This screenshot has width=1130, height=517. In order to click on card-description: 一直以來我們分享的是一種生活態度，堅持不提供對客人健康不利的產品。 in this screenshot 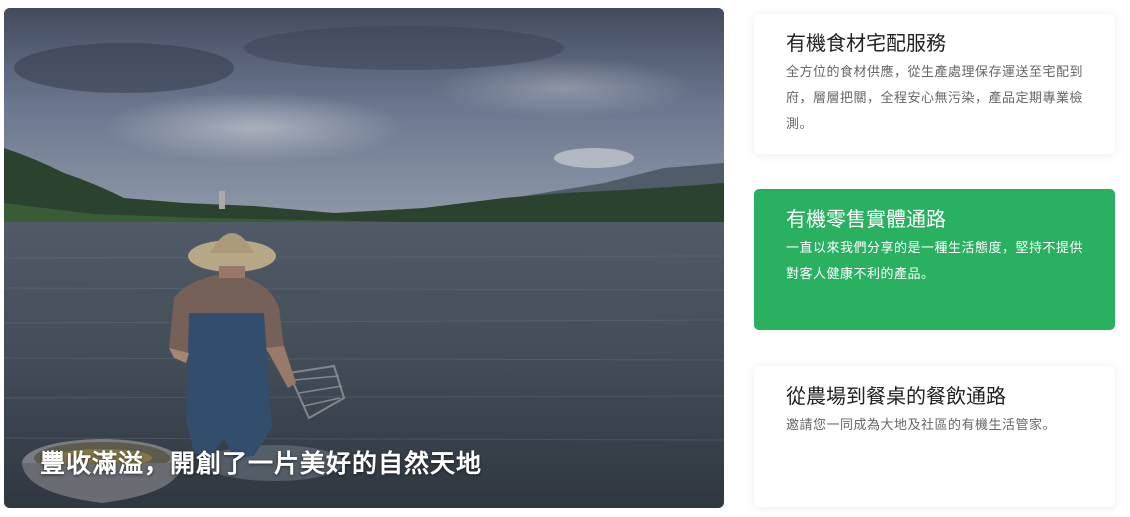, I will do `click(935, 261)`.